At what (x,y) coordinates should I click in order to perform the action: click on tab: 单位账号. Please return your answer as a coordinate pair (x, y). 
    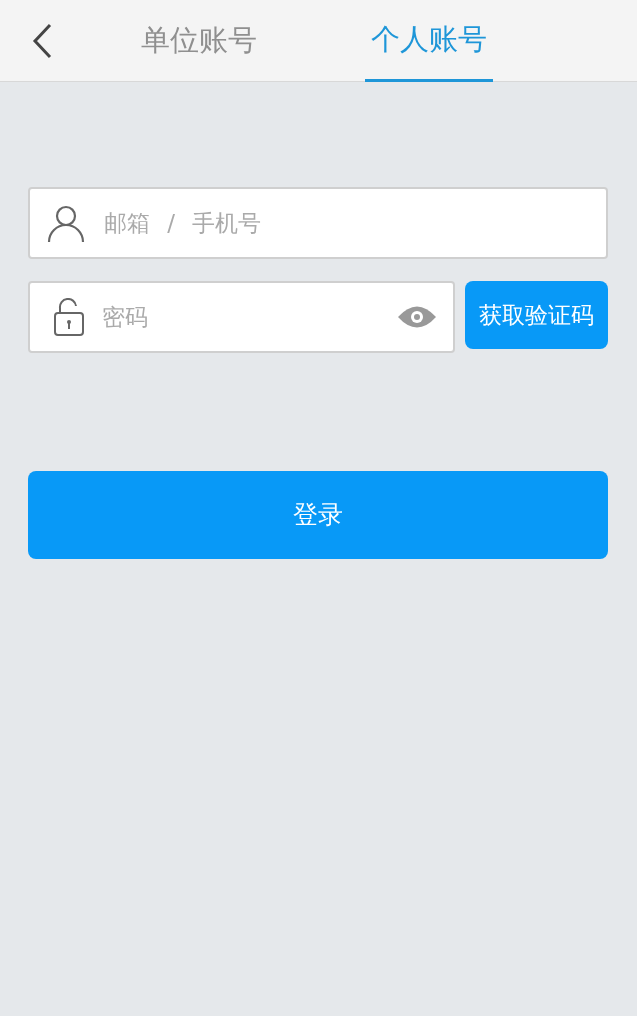
    Looking at the image, I should click on (199, 41).